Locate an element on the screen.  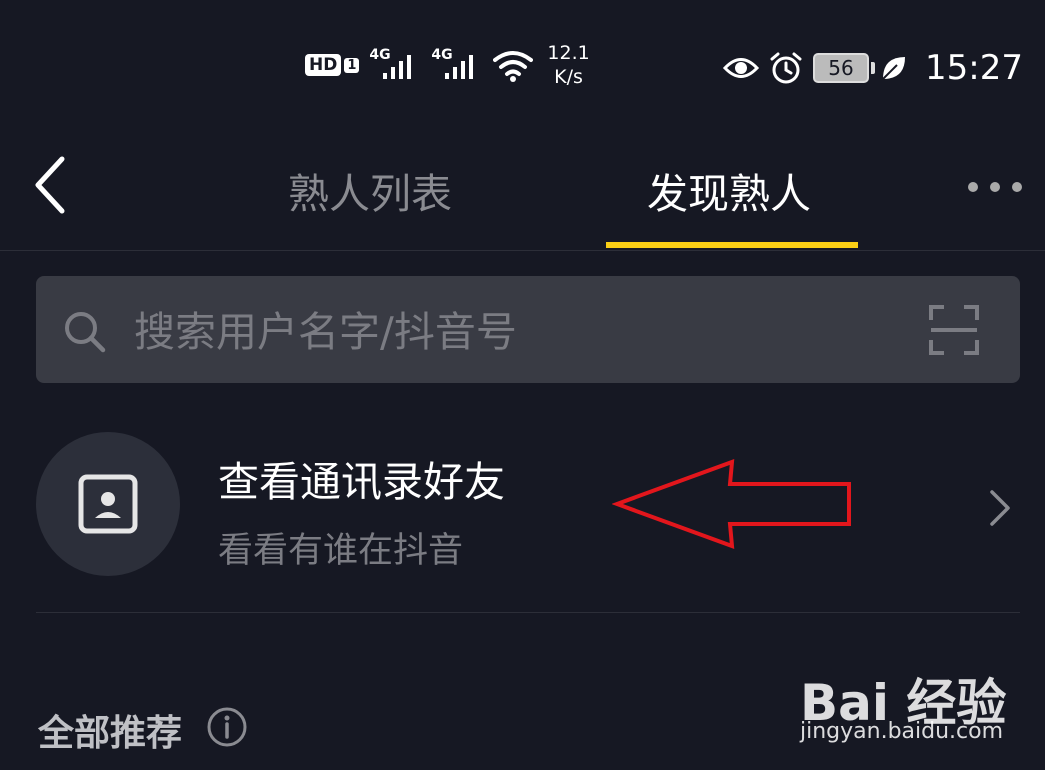
watermark-url: jingyan.baidu.com is located at coordinates (902, 731).